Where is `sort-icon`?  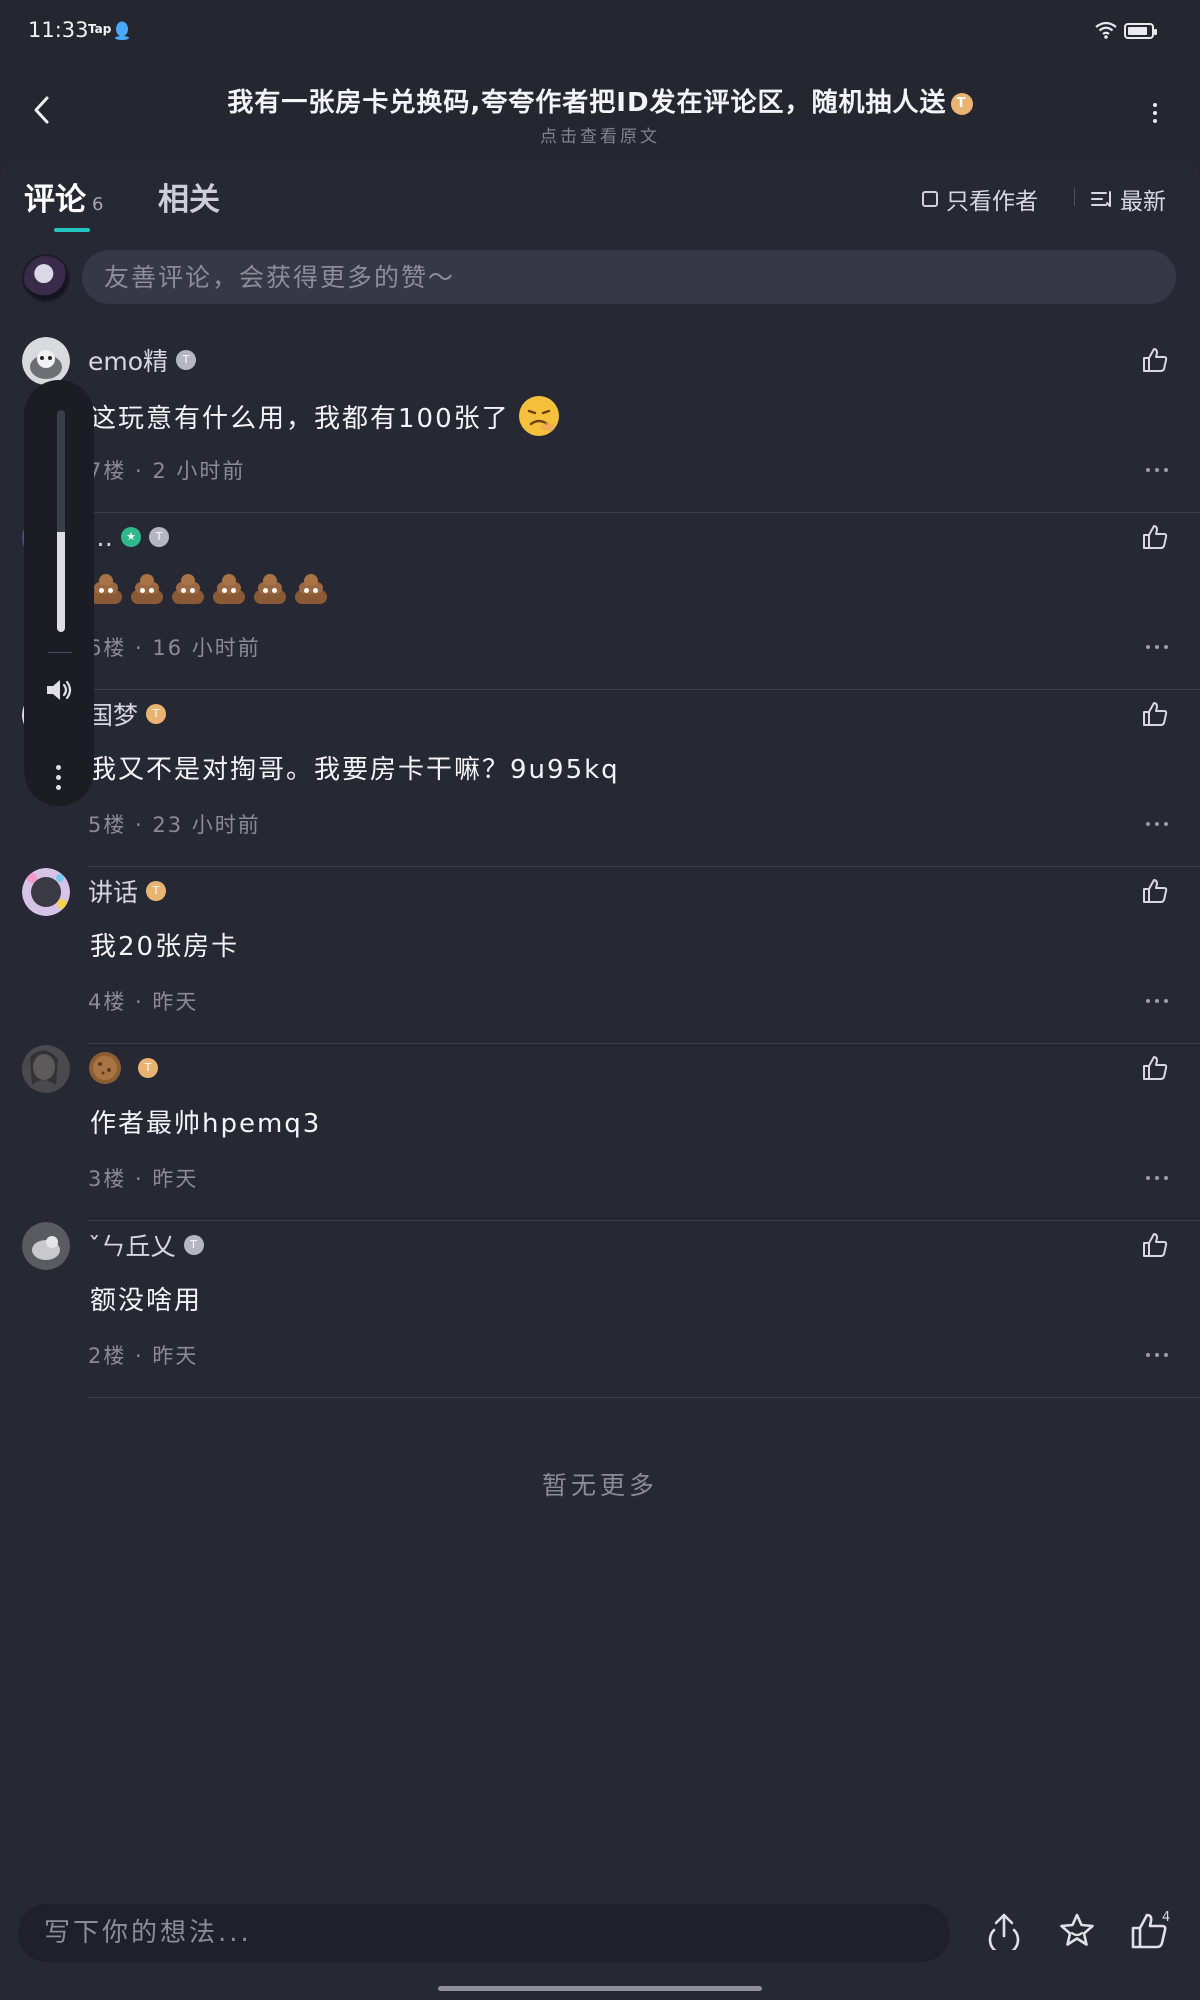
sort-icon is located at coordinates (1101, 199).